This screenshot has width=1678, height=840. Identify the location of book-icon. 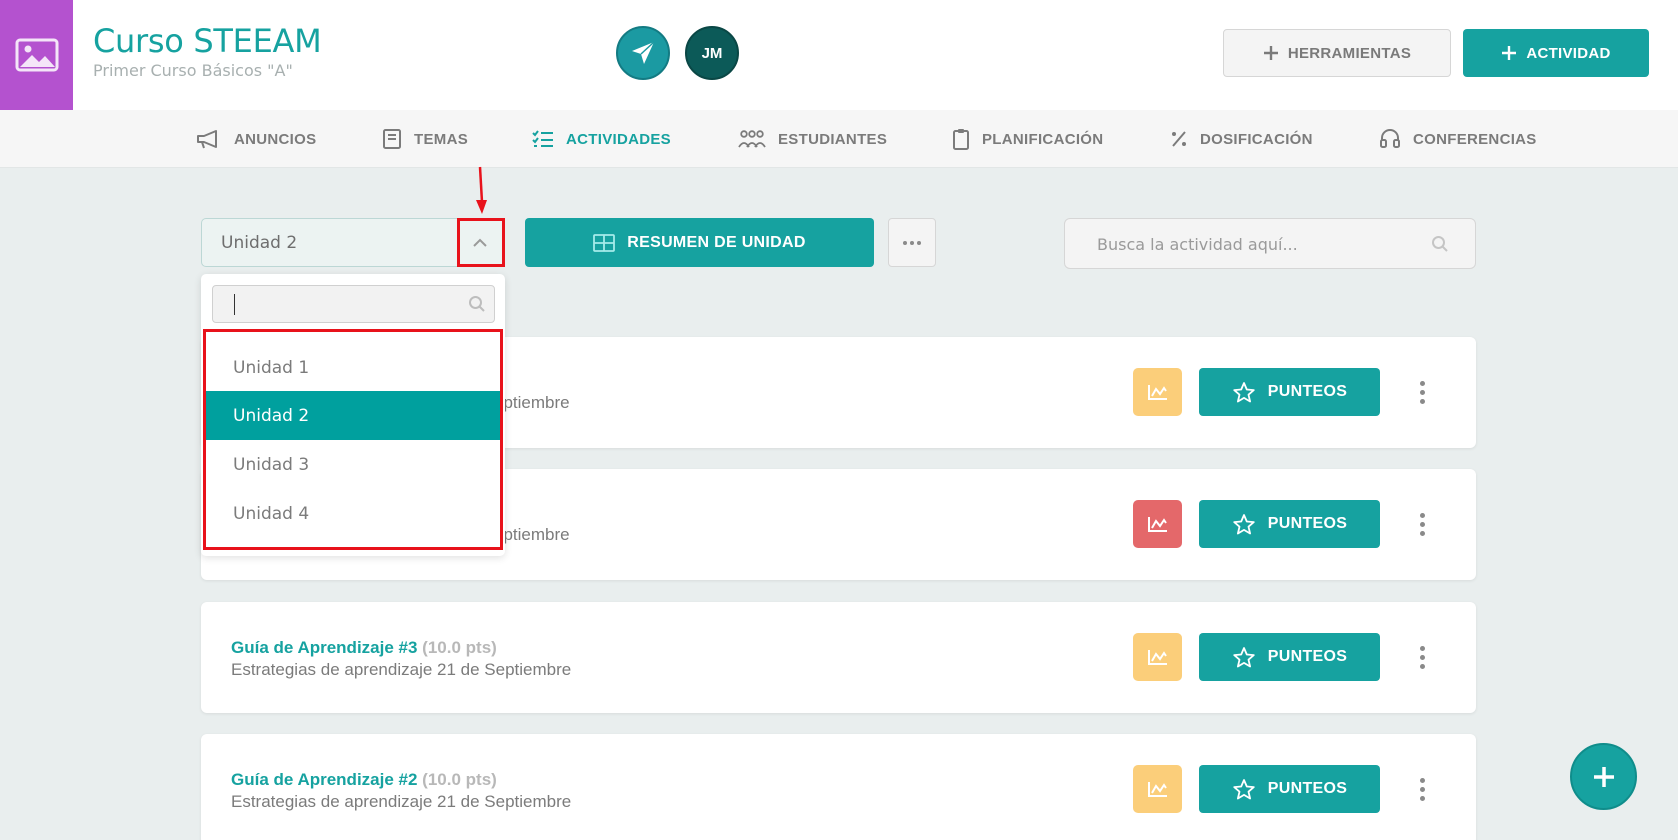
(392, 139).